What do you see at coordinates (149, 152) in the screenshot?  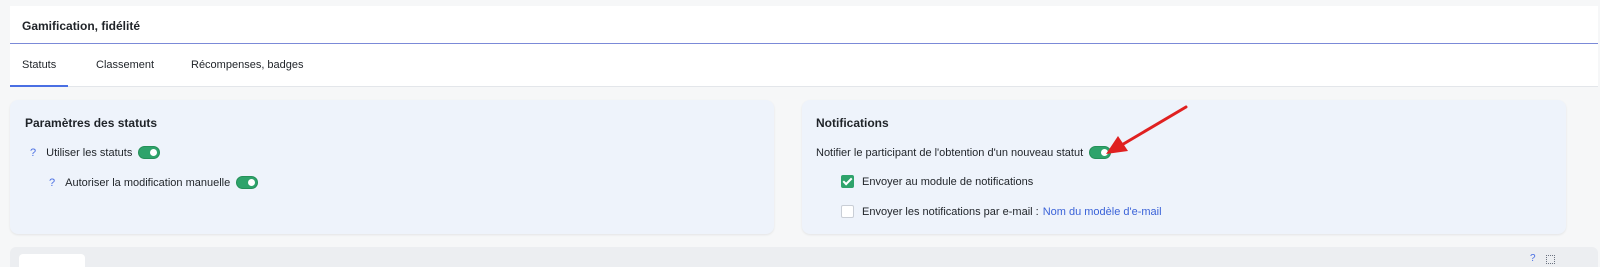 I see `use-statuses-toggle` at bounding box center [149, 152].